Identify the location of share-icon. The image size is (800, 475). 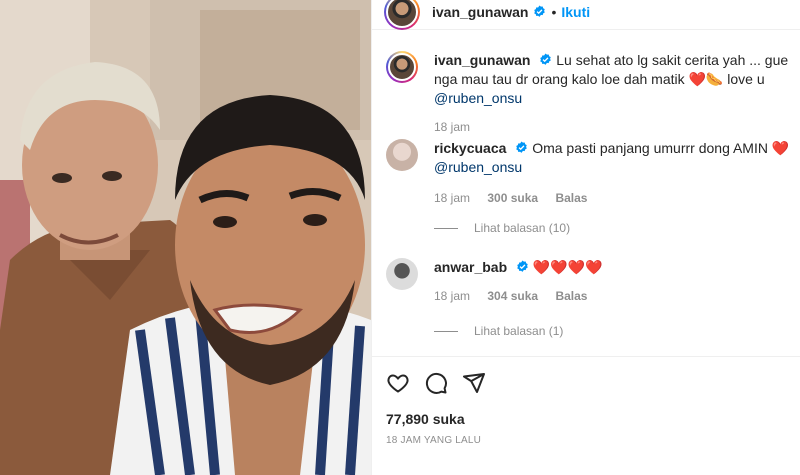
(474, 383).